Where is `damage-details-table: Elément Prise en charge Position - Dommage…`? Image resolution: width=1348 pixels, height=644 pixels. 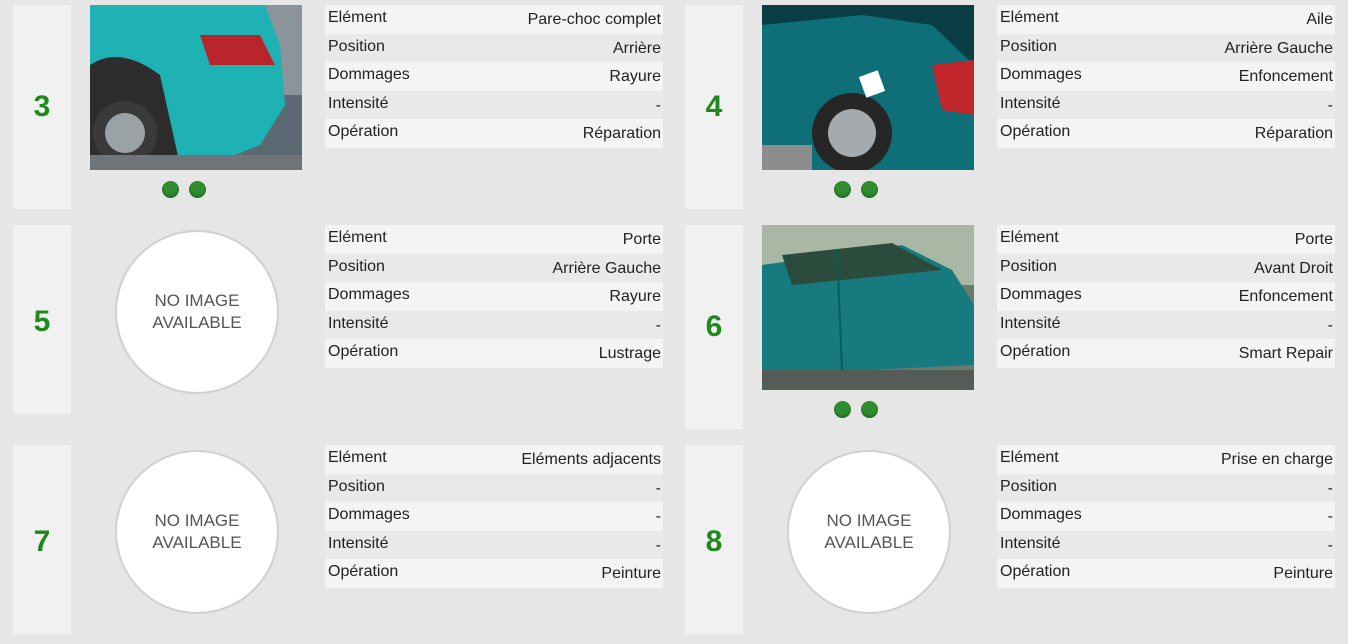
damage-details-table: Elément Prise en charge Position - Dommage… is located at coordinates (1166, 516).